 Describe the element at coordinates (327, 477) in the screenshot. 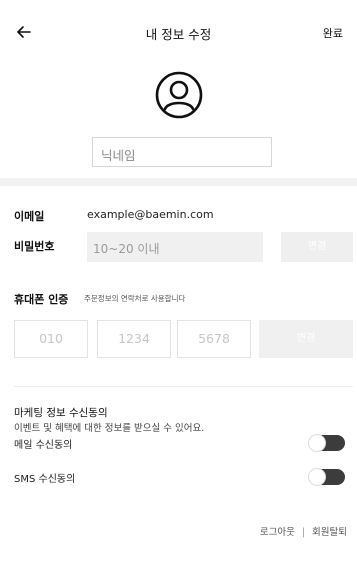

I see `sms-consent-toggle` at that location.